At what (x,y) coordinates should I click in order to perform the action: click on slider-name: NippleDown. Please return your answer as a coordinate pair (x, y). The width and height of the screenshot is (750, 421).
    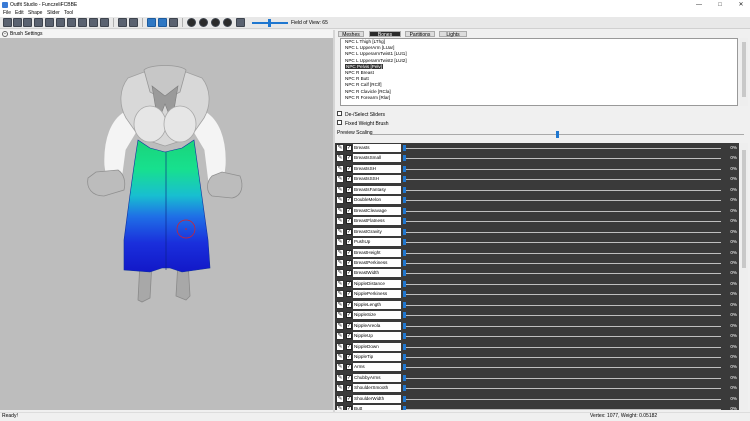
    Looking at the image, I should click on (377, 346).